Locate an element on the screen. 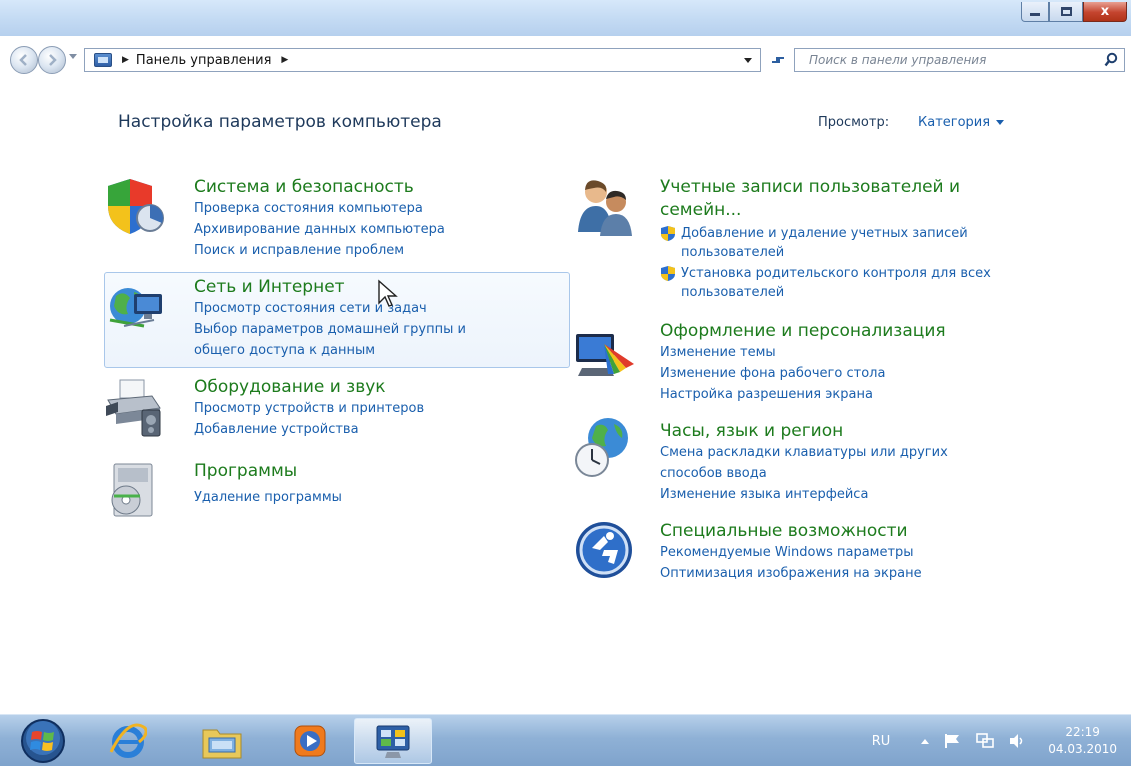 The height and width of the screenshot is (766, 1131). category-title-programs: Программы is located at coordinates (268, 471).